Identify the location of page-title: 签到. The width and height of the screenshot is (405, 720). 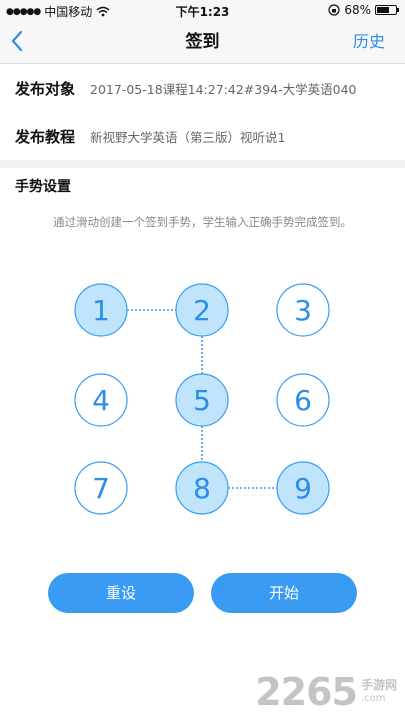
(202, 42).